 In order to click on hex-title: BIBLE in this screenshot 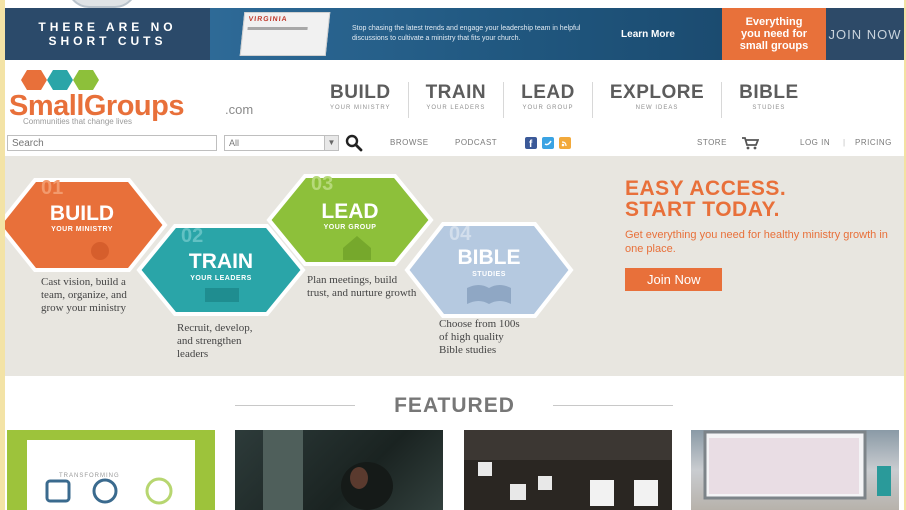, I will do `click(489, 257)`.